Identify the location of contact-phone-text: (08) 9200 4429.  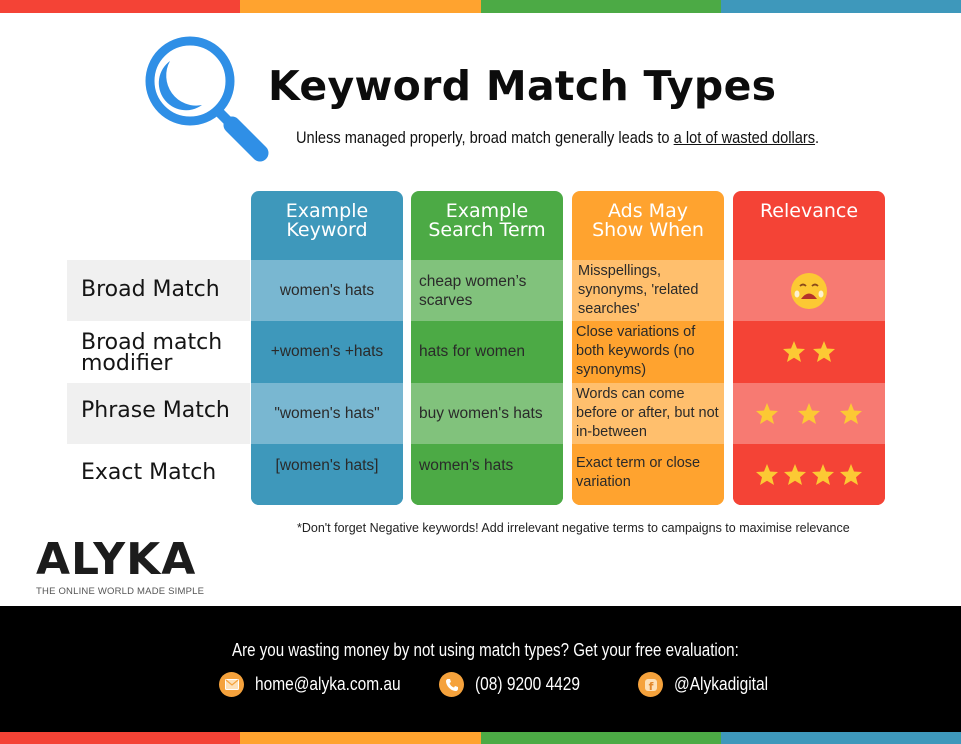
(527, 684).